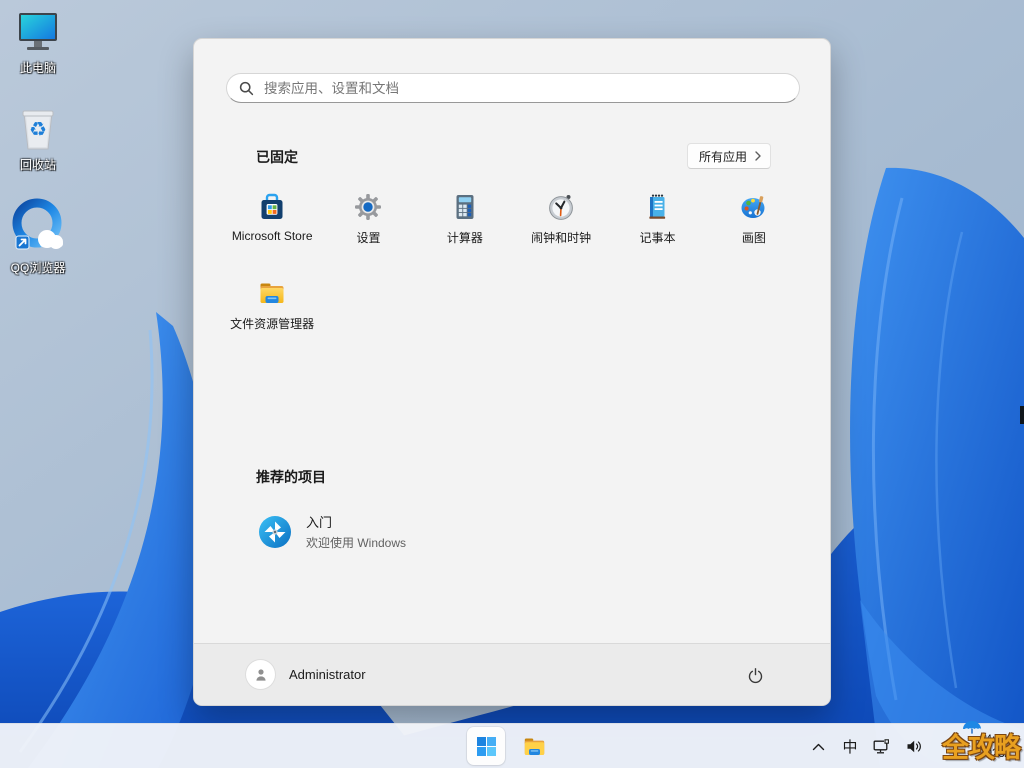  I want to click on tray-date: 2023/, so click(993, 753).